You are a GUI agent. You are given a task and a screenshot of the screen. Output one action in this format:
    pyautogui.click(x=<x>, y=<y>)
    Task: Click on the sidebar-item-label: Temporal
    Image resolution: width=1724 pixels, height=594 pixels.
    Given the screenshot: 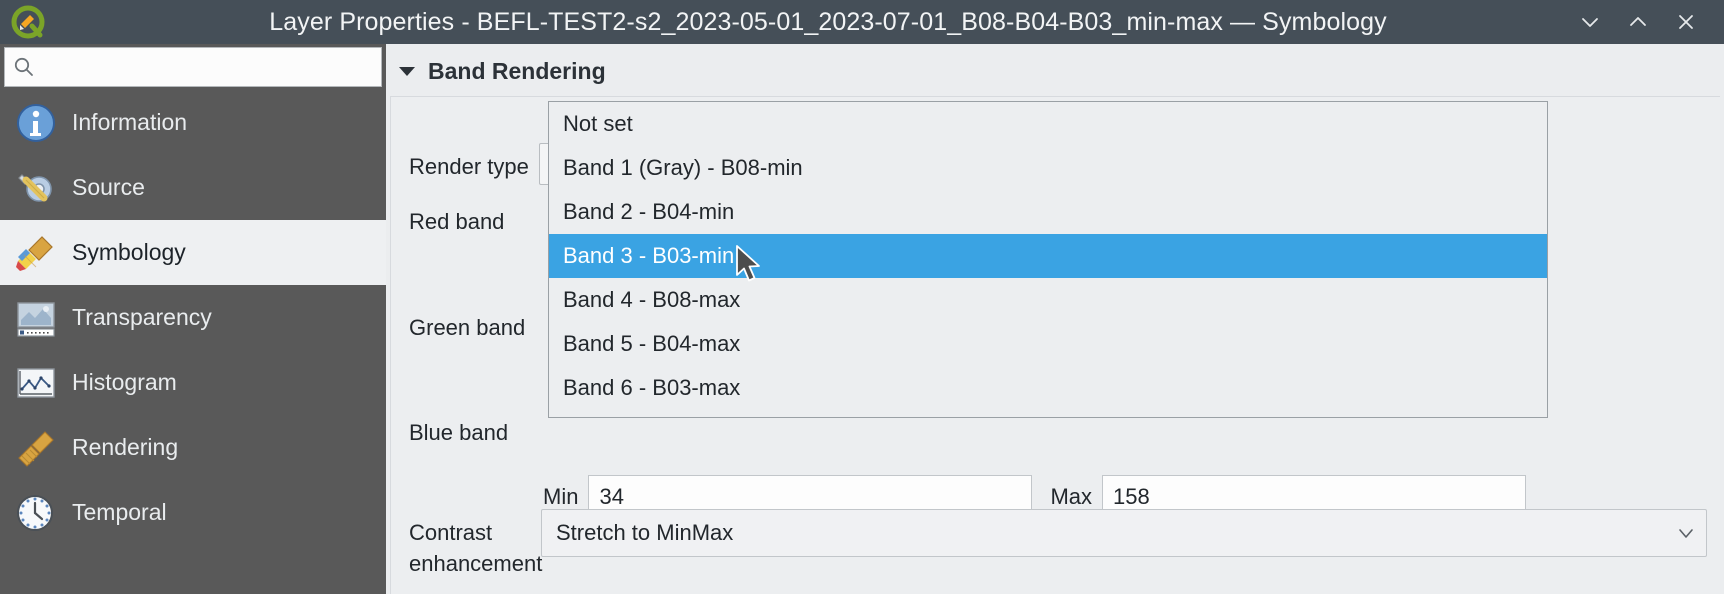 What is the action you would take?
    pyautogui.click(x=119, y=512)
    